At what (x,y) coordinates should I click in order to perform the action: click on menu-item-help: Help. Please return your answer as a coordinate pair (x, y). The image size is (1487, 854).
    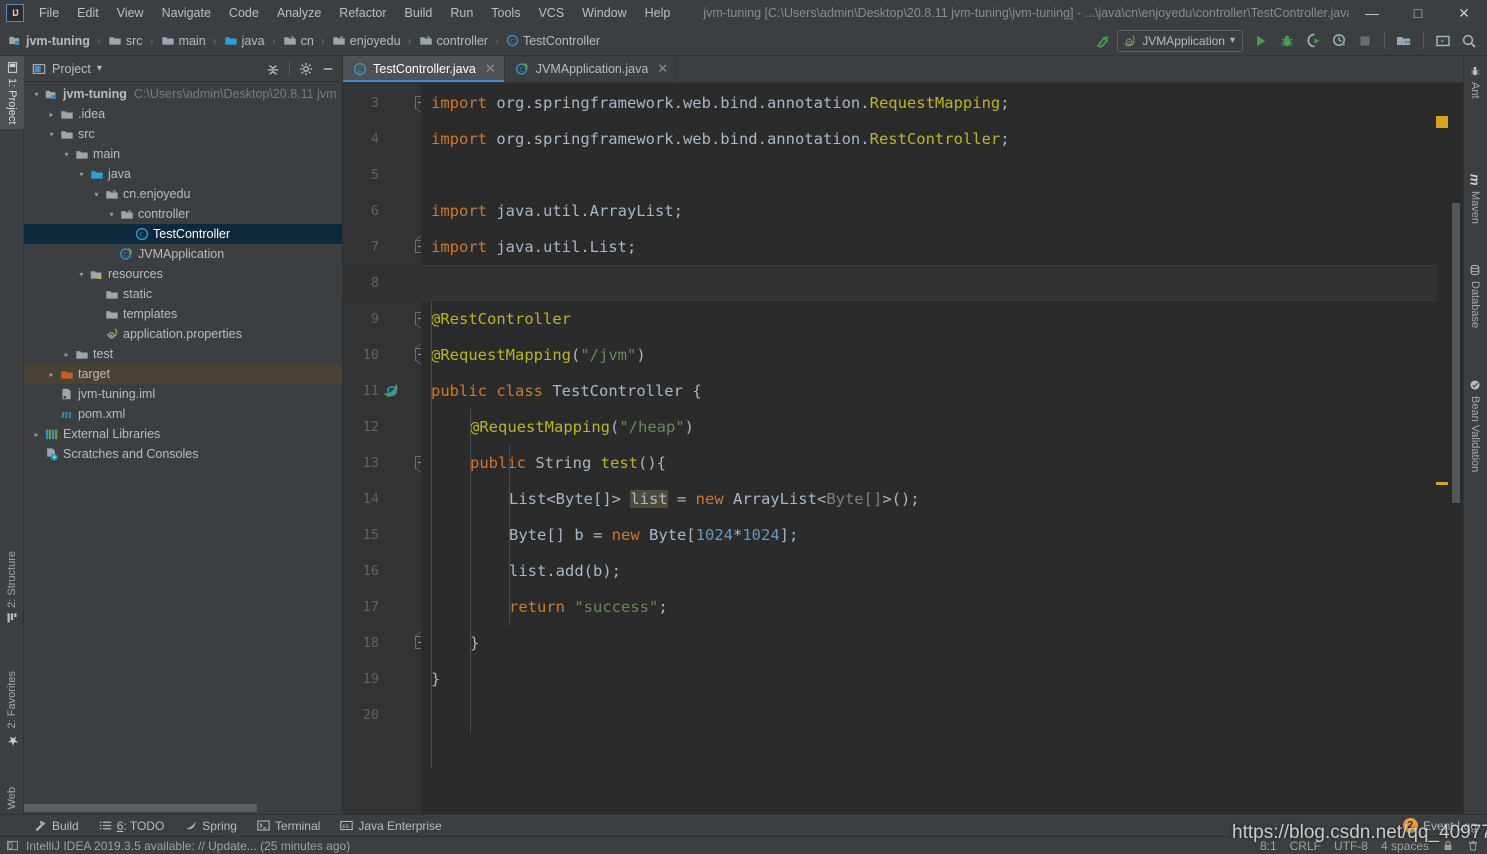
    Looking at the image, I should click on (658, 13).